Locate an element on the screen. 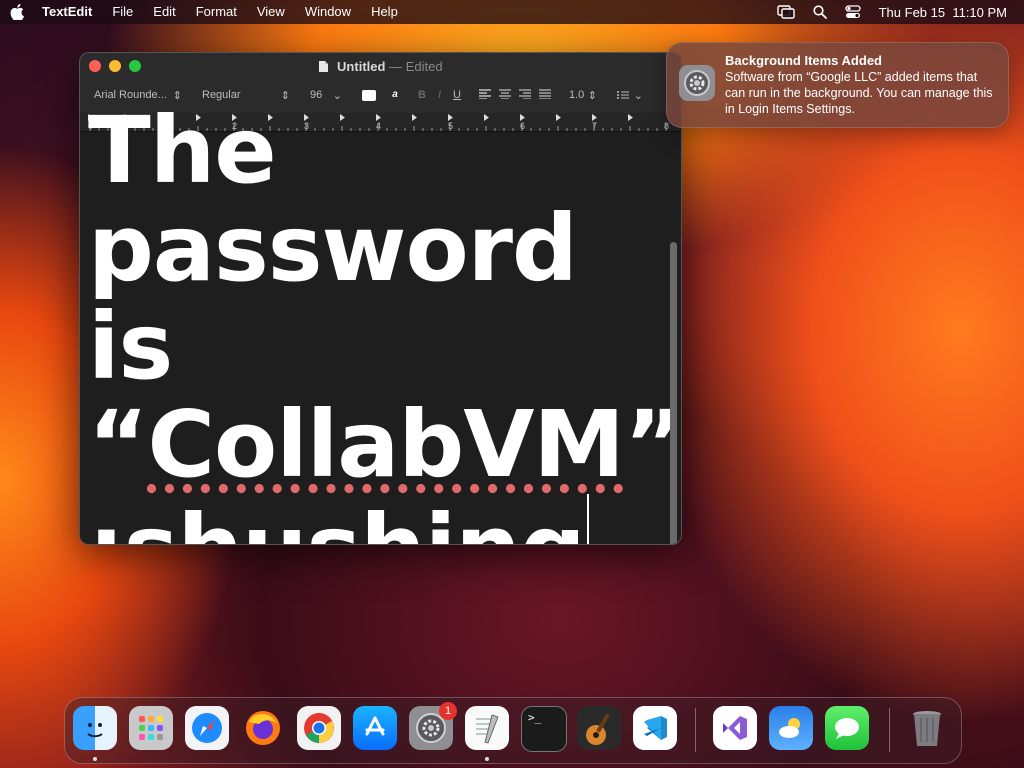 The height and width of the screenshot is (768, 1024). menu-format: Format is located at coordinates (216, 12).